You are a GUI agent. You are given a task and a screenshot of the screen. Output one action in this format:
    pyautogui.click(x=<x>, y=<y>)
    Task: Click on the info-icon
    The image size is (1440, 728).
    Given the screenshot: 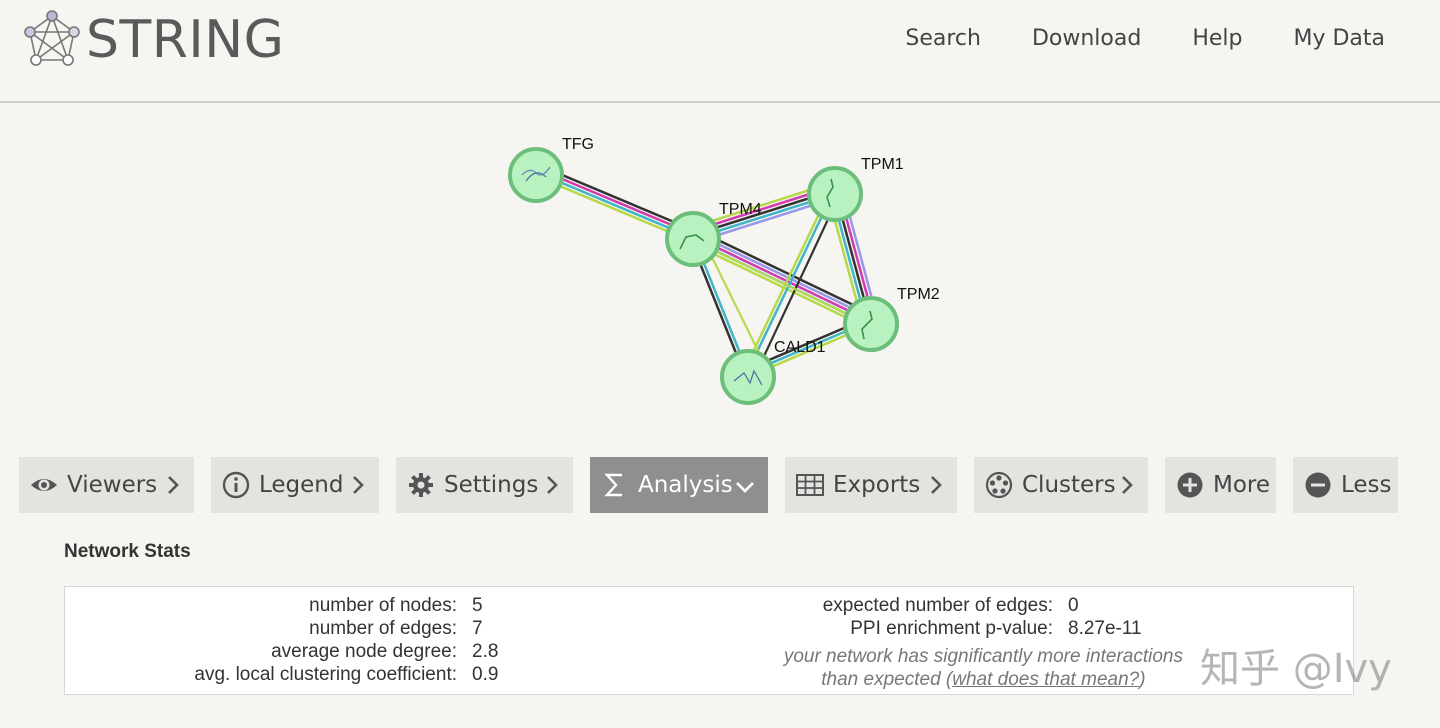 What is the action you would take?
    pyautogui.click(x=236, y=485)
    